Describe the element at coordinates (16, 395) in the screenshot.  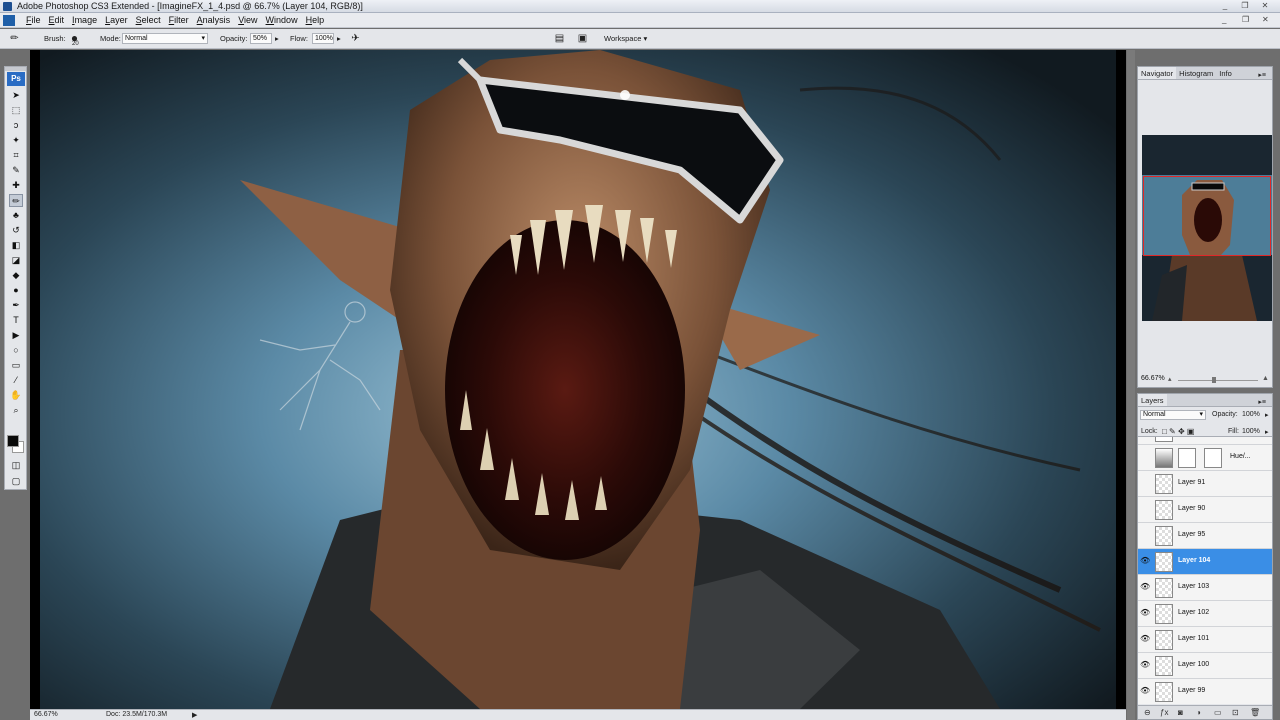
I see `hand-icon: ✋` at that location.